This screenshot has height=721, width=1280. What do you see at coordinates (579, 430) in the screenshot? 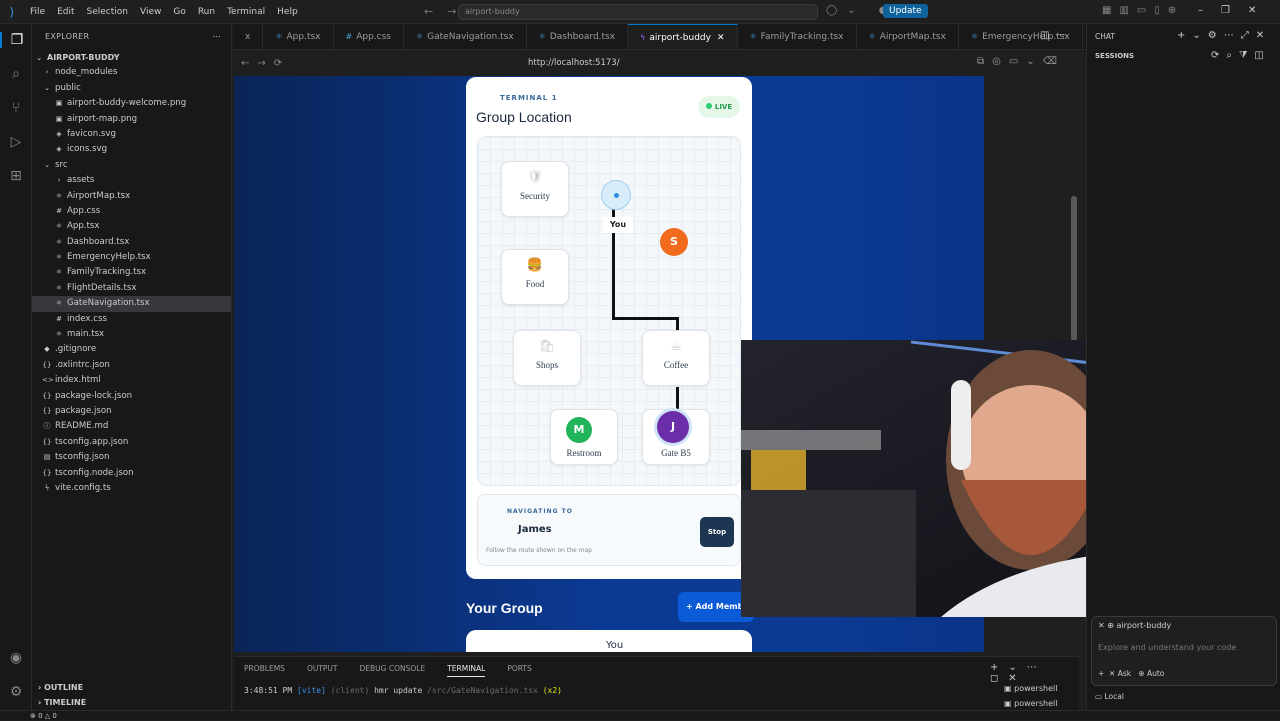
I see `member-avatar-m: M` at bounding box center [579, 430].